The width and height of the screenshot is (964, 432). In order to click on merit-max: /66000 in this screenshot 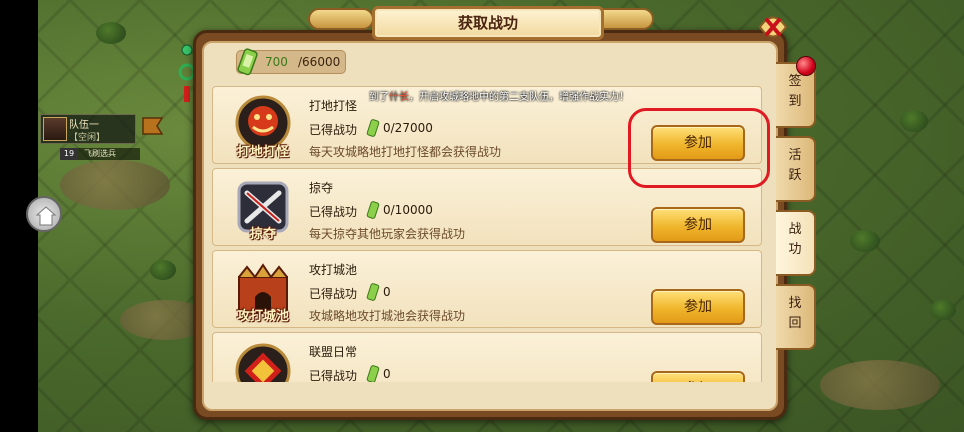, I will do `click(319, 62)`.